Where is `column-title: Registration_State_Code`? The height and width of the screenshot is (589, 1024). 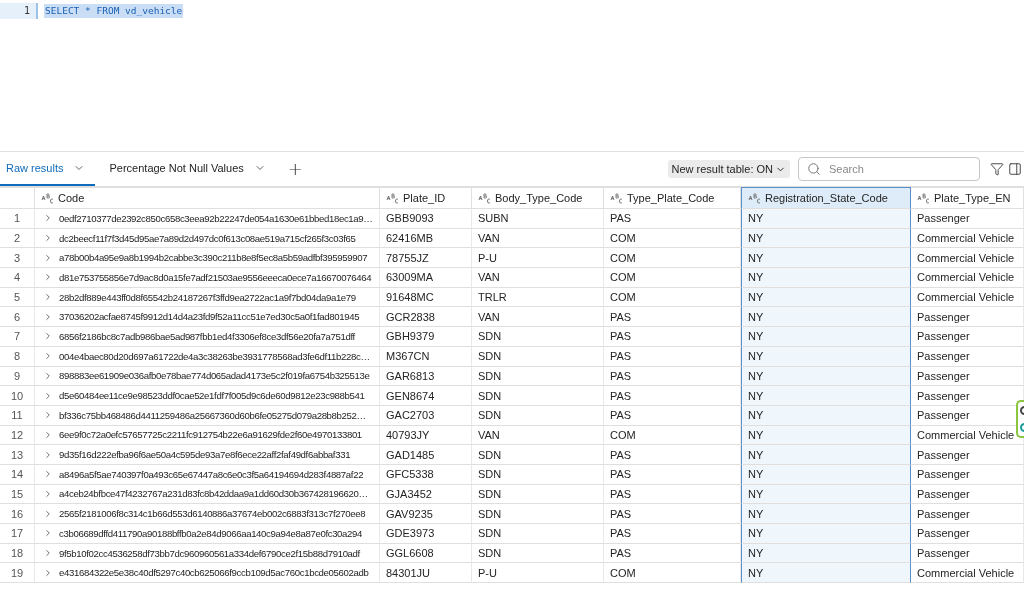
column-title: Registration_State_Code is located at coordinates (826, 198).